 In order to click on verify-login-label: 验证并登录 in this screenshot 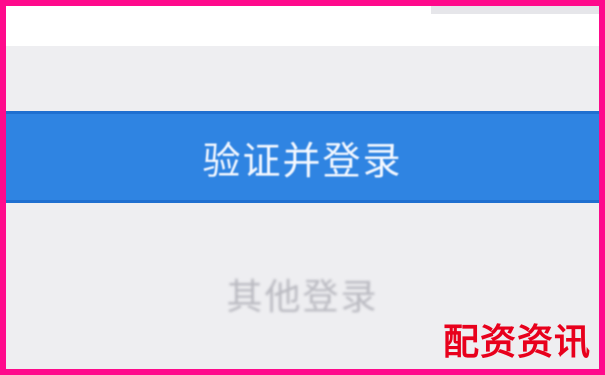, I will do `click(302, 160)`.